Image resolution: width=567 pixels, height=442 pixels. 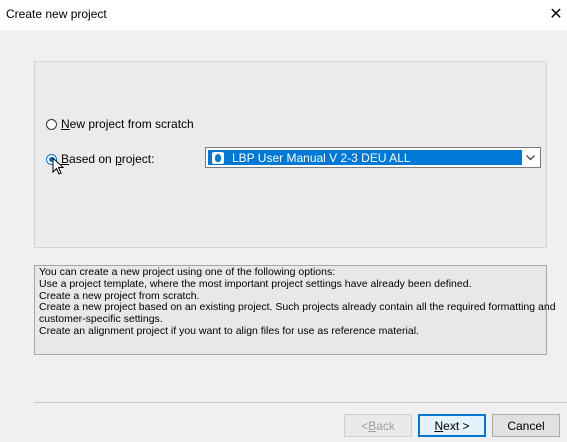 What do you see at coordinates (218, 157) in the screenshot?
I see `project-icon` at bounding box center [218, 157].